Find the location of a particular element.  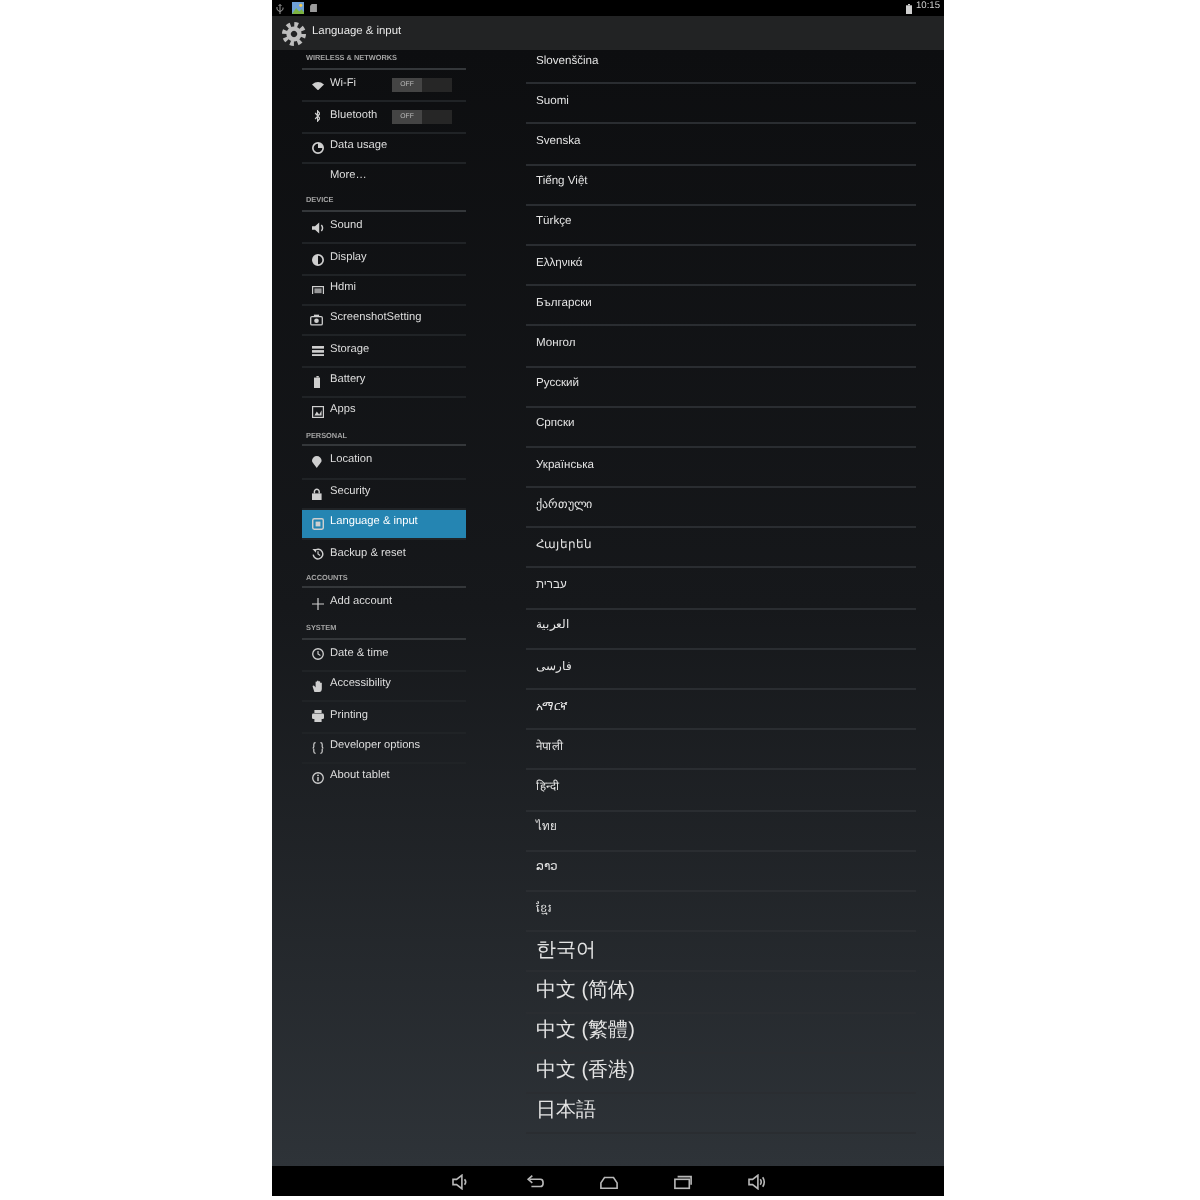

pie-chart-icon is located at coordinates (317, 147).